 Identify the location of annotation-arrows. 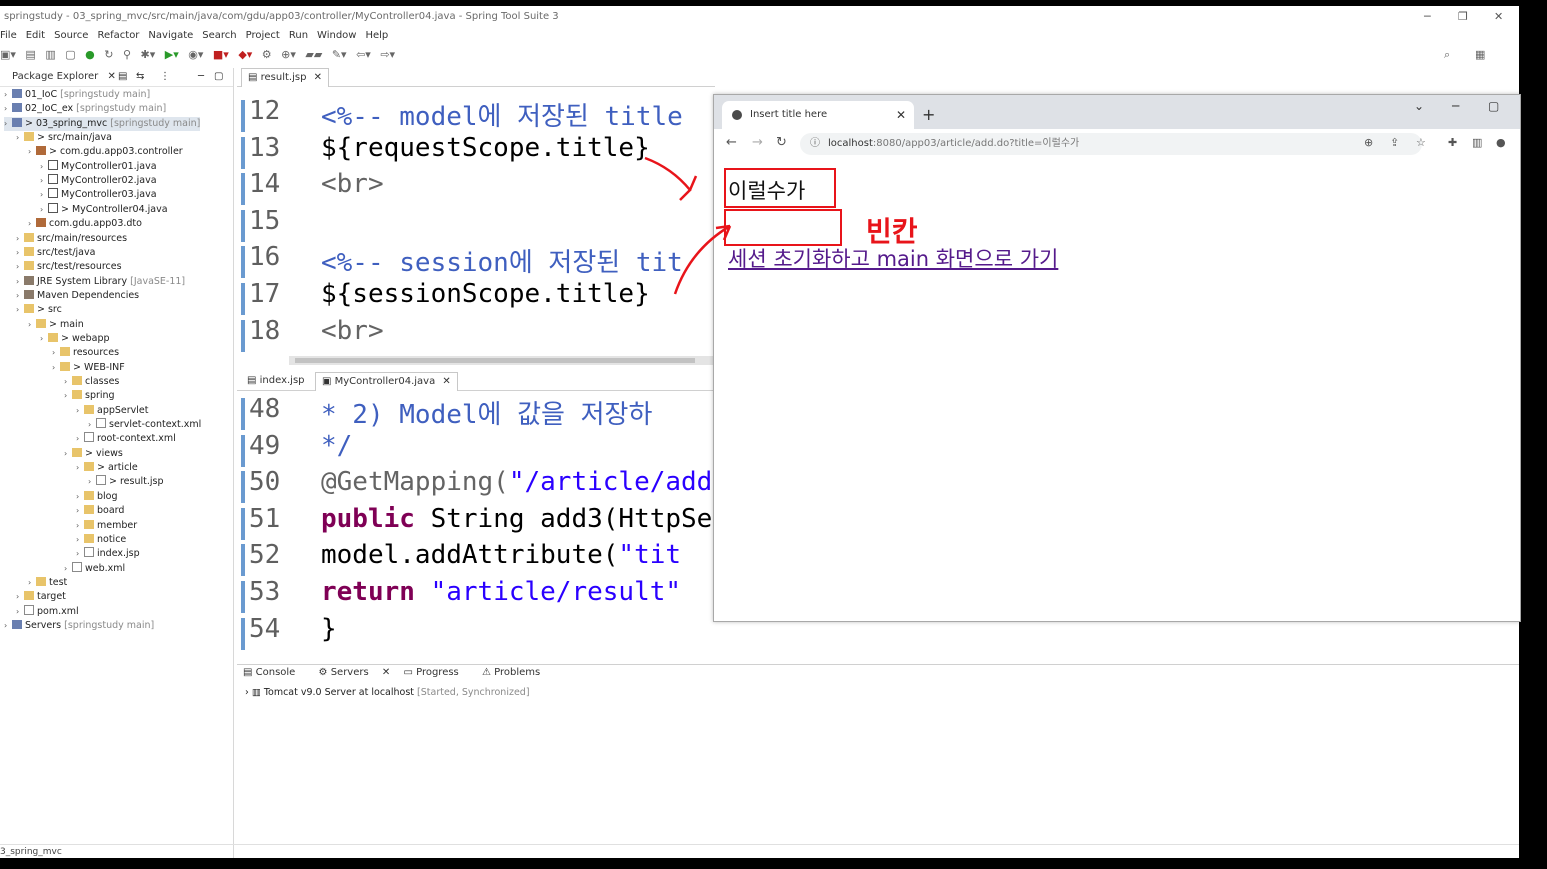
(688, 225).